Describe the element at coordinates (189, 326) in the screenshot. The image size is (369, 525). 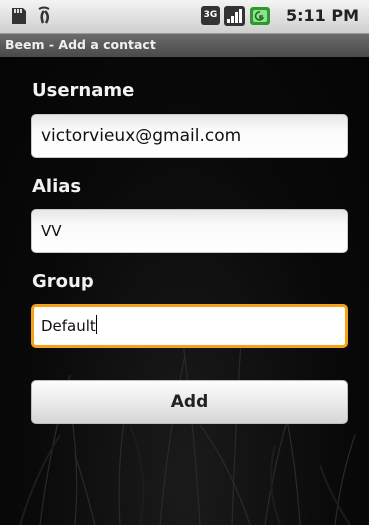
I see `group-field: Default` at that location.